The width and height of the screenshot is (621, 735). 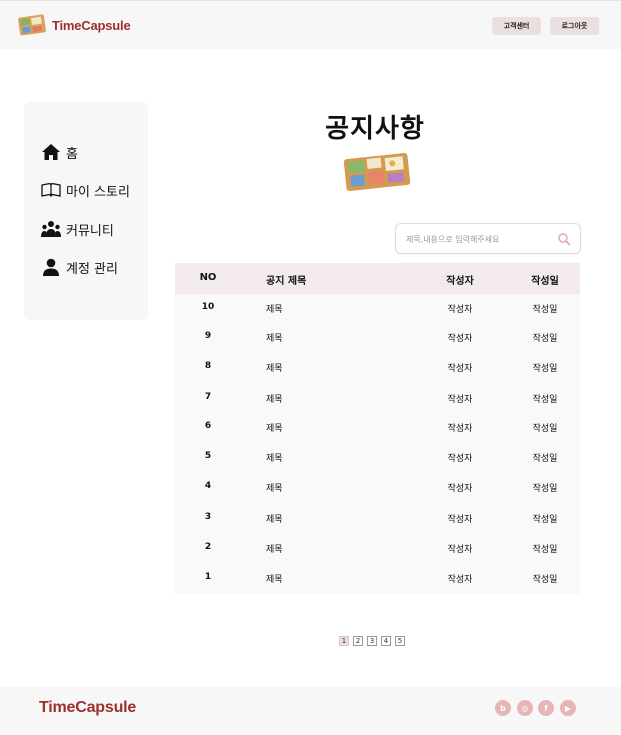 I want to click on page-button-2: 2, so click(x=358, y=641).